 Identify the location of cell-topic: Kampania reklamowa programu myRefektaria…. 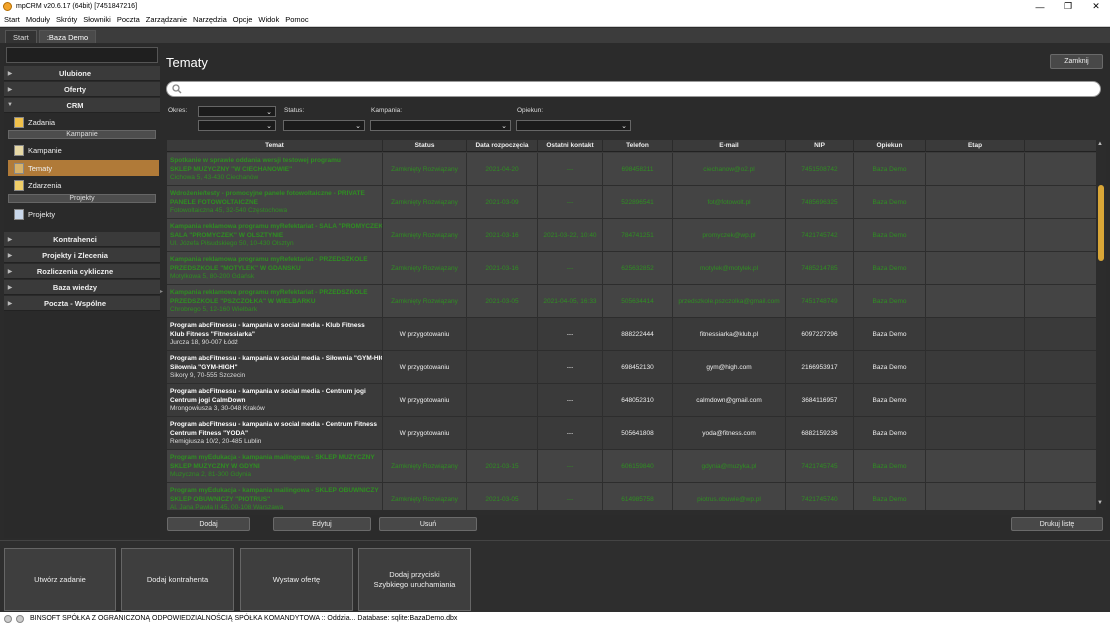
(275, 268).